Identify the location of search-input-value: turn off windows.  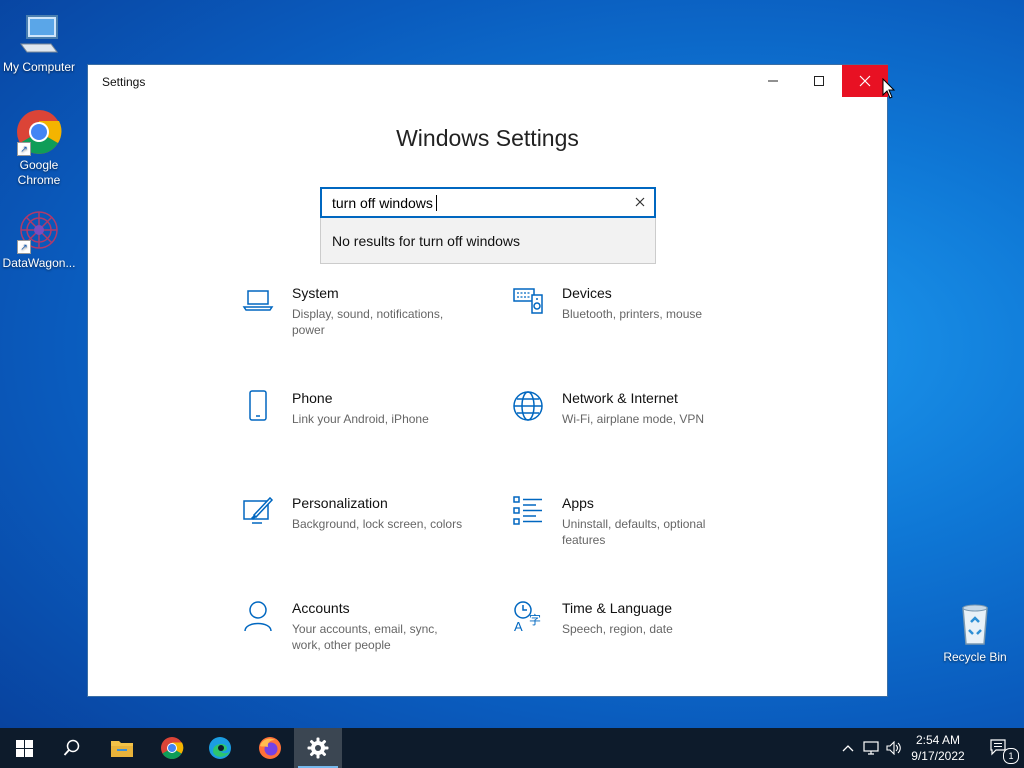
(382, 203).